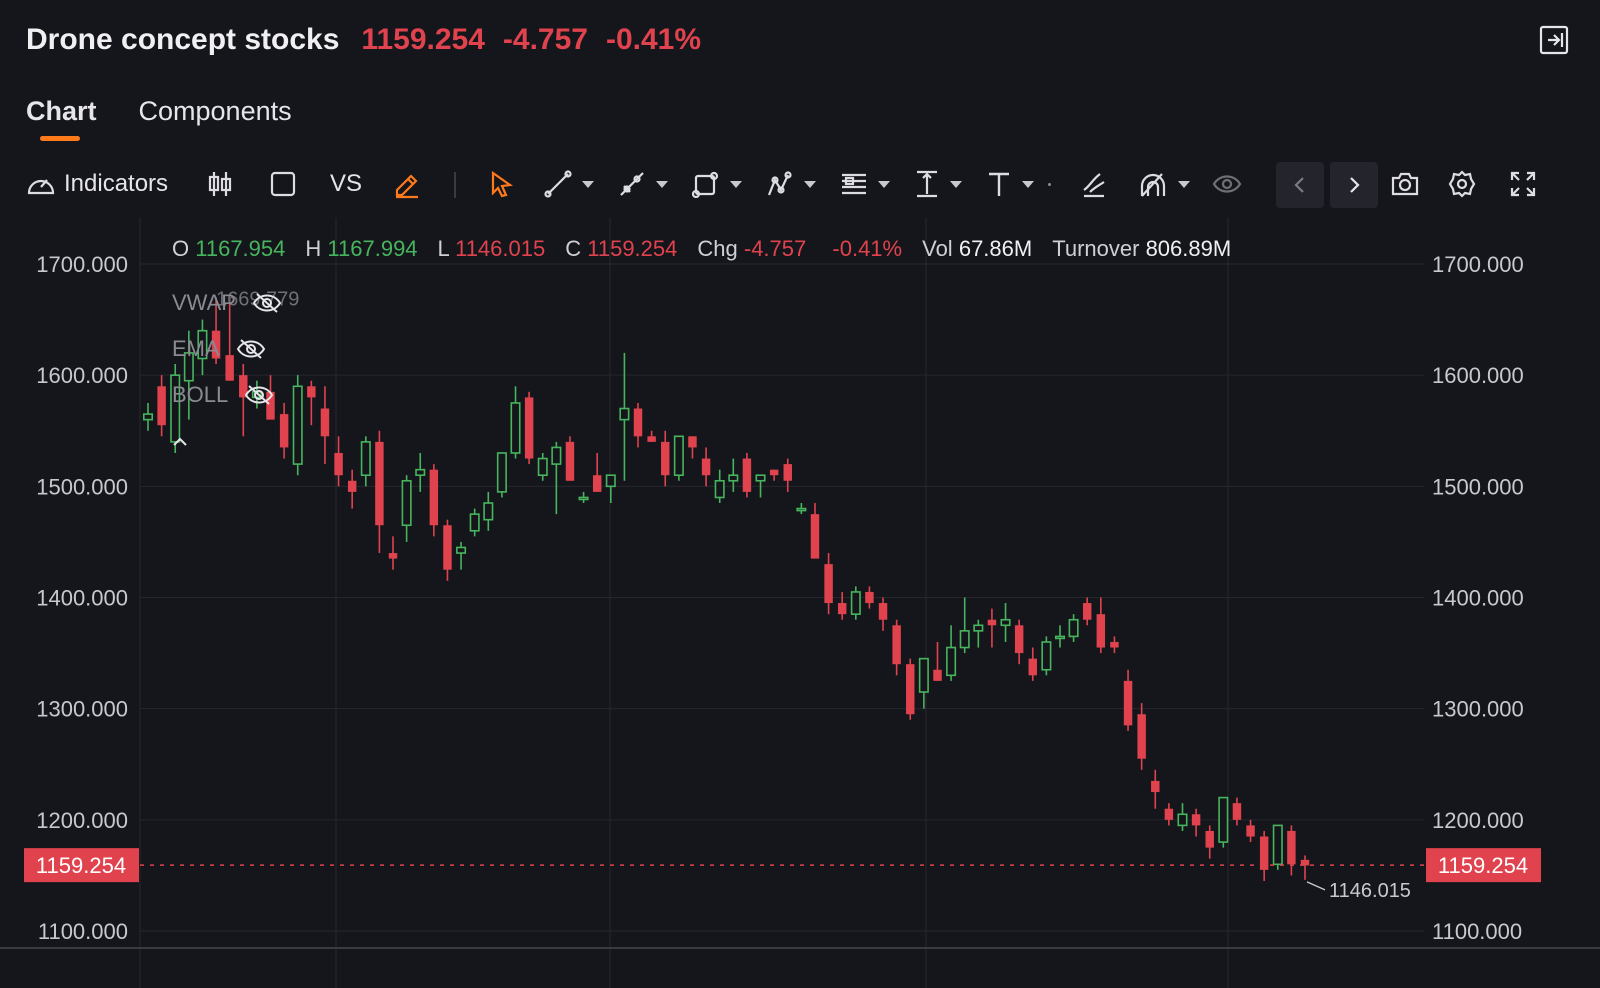 Image resolution: width=1600 pixels, height=988 pixels. I want to click on measure-icon, so click(938, 184).